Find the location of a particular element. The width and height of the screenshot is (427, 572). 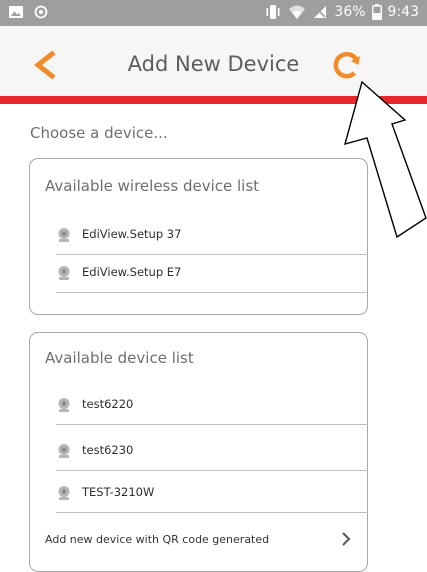

refresh-button is located at coordinates (347, 65).